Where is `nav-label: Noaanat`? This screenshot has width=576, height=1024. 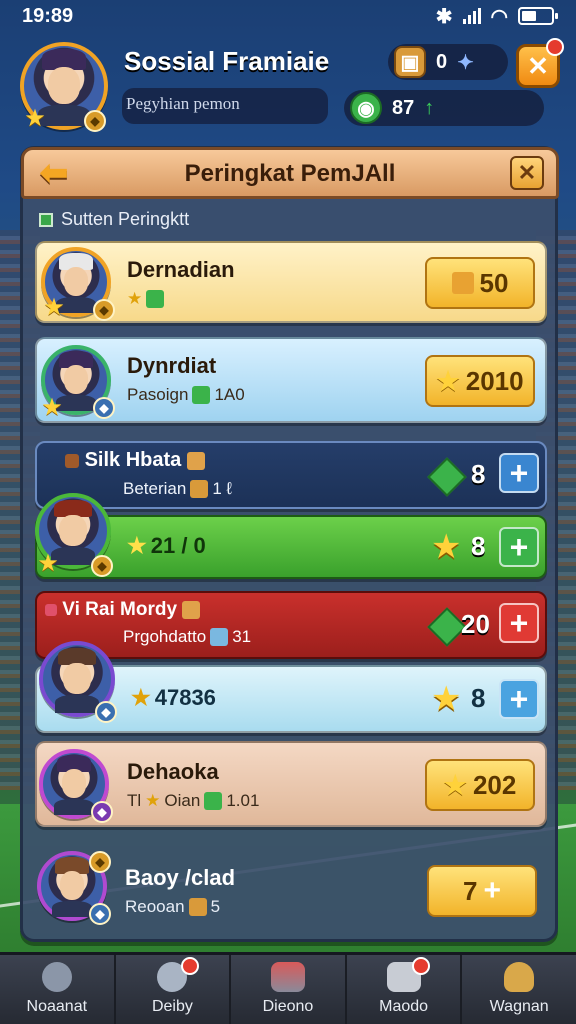 nav-label: Noaanat is located at coordinates (57, 1006).